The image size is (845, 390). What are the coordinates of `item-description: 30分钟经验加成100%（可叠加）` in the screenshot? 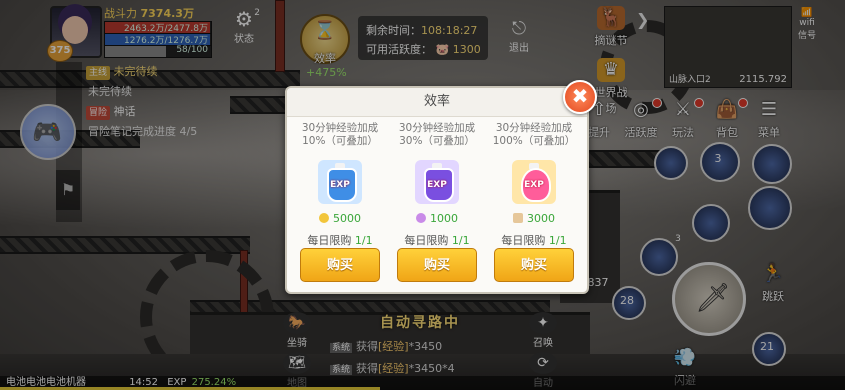 It's located at (534, 134).